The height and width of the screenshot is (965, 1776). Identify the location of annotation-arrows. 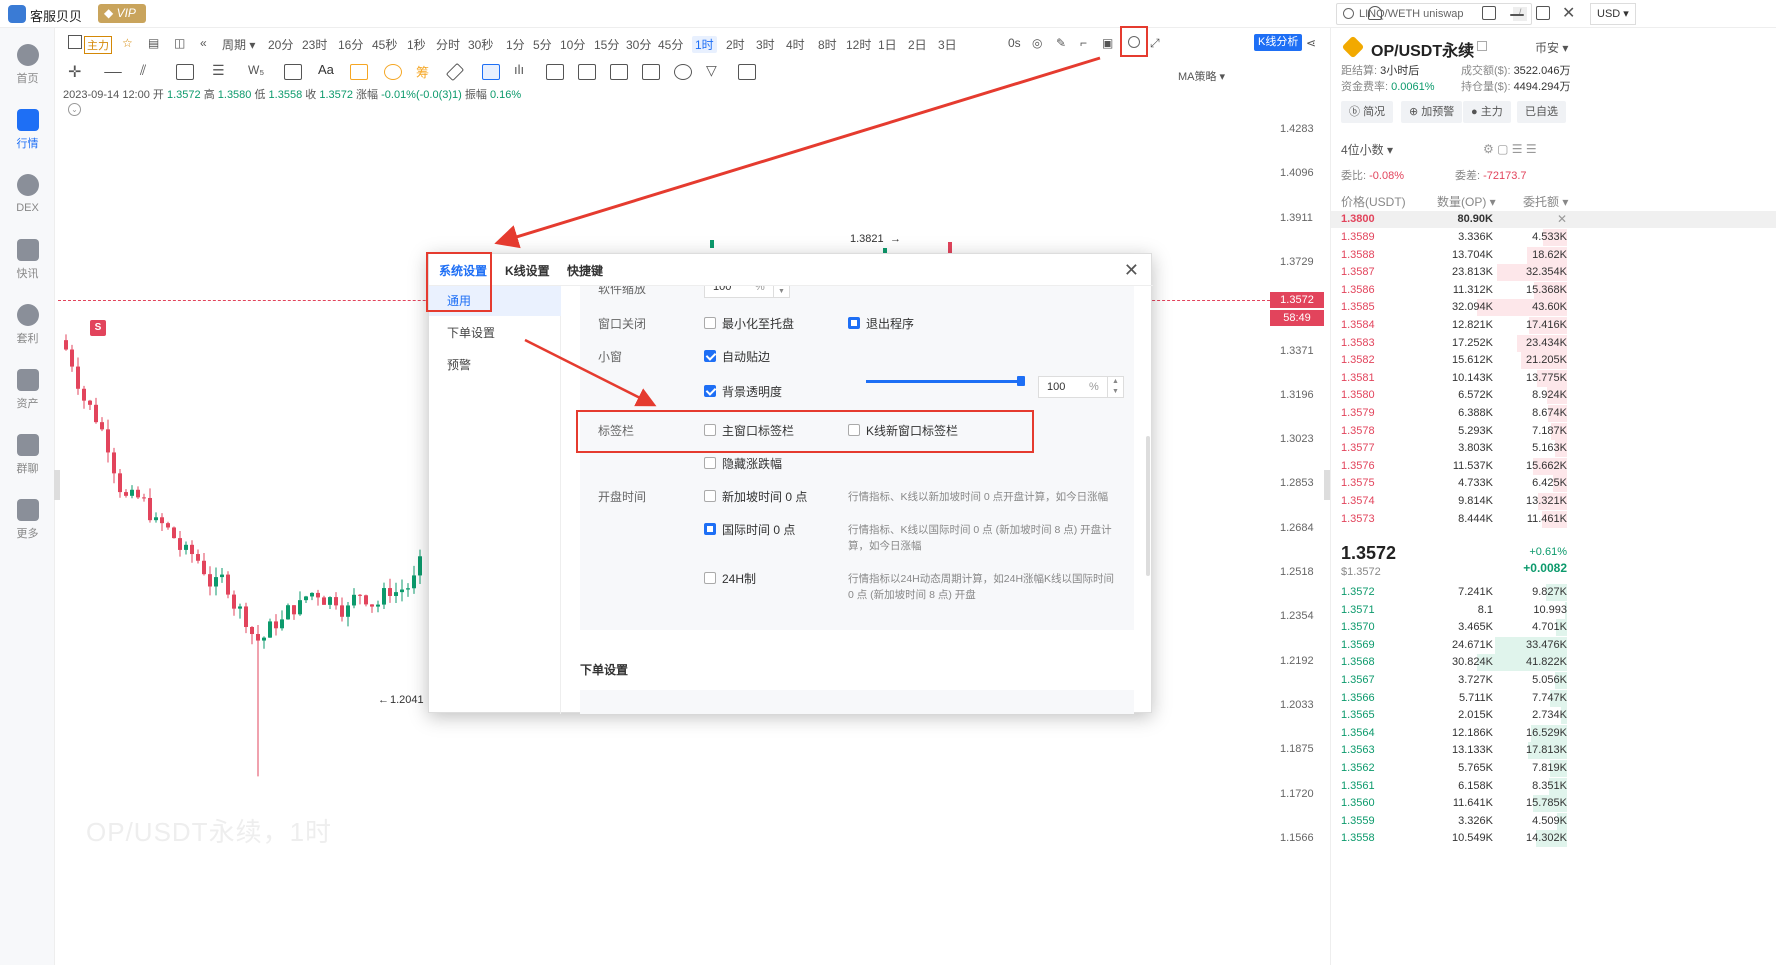
(797, 231).